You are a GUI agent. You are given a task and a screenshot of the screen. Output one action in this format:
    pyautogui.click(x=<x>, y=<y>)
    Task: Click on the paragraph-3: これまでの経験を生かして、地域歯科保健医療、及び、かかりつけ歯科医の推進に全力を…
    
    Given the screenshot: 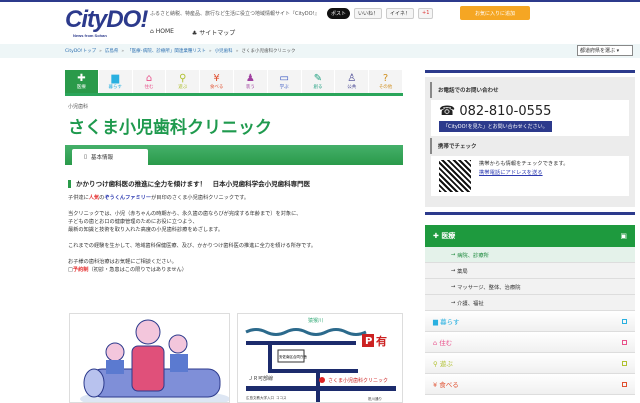 What is the action you would take?
    pyautogui.click(x=192, y=246)
    